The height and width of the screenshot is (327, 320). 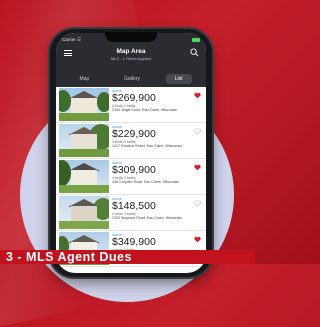 What do you see at coordinates (147, 218) in the screenshot?
I see `listing-address: 2333 Seymour Road, Eau Claire, Wisconsin` at bounding box center [147, 218].